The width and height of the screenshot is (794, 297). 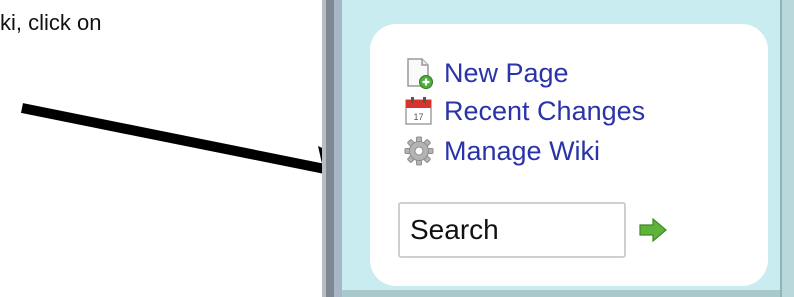 I want to click on sidebar-bottom-border, so click(x=568, y=293).